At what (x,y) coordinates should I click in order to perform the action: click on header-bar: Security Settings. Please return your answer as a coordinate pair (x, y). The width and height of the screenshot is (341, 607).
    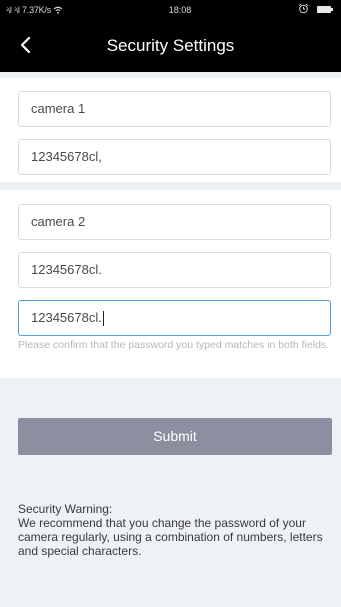
    Looking at the image, I should click on (170, 46).